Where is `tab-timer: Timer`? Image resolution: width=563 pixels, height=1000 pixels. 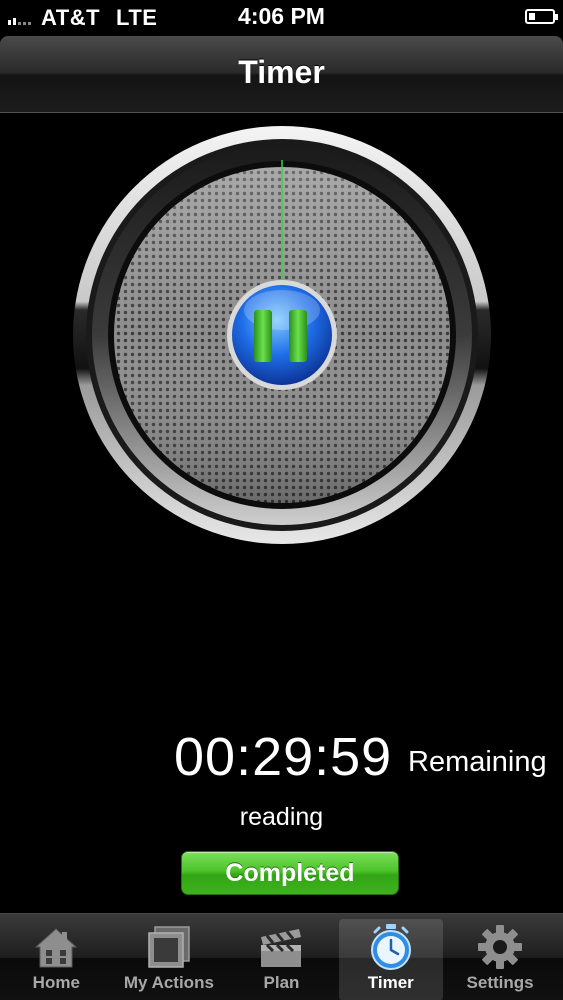 tab-timer: Timer is located at coordinates (390, 959).